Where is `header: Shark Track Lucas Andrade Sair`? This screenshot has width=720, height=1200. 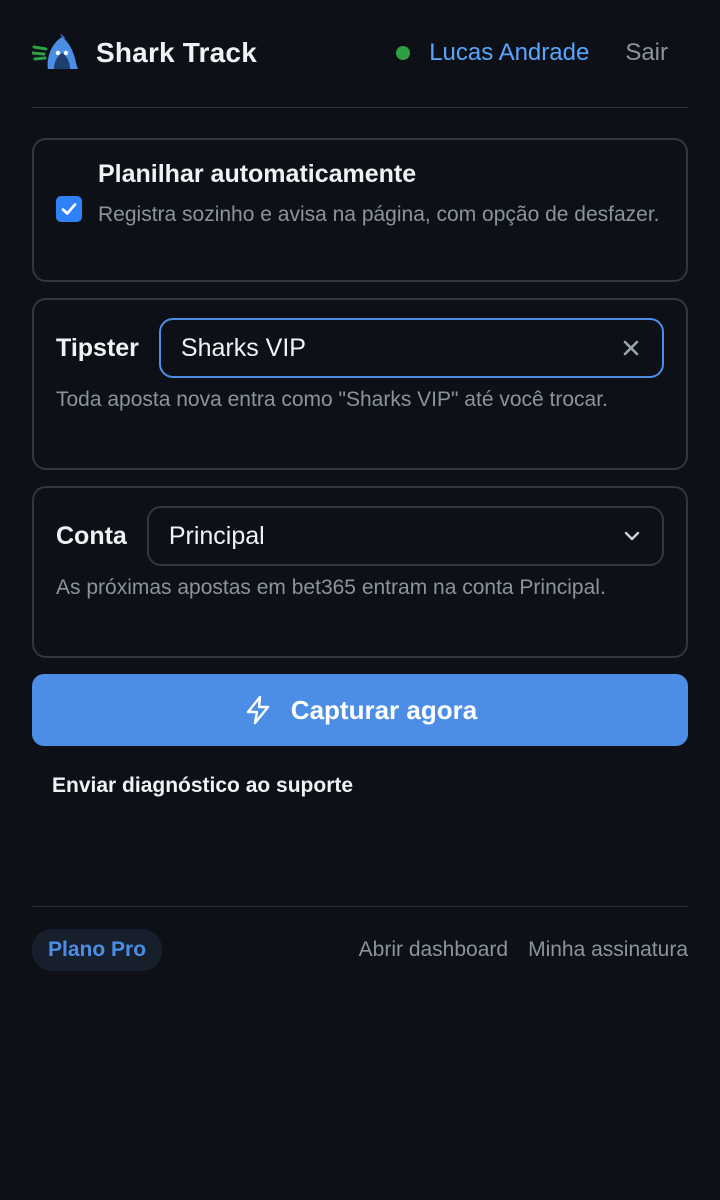
header: Shark Track Lucas Andrade Sair is located at coordinates (360, 54).